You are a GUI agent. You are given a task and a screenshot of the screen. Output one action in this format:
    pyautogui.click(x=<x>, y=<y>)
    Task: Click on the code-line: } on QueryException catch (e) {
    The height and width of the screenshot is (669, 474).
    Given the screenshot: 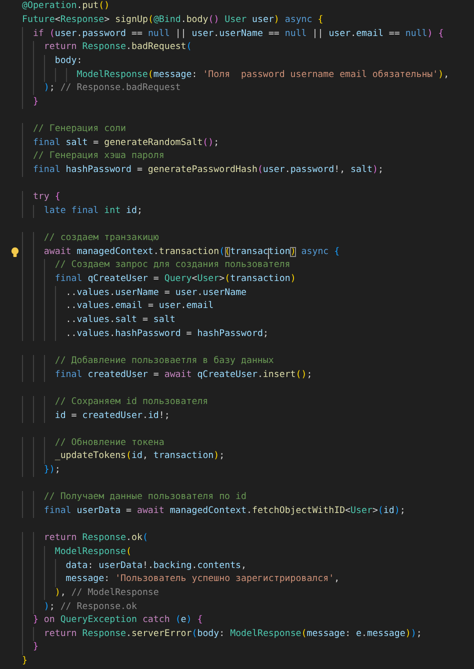 What is the action you would take?
    pyautogui.click(x=117, y=621)
    